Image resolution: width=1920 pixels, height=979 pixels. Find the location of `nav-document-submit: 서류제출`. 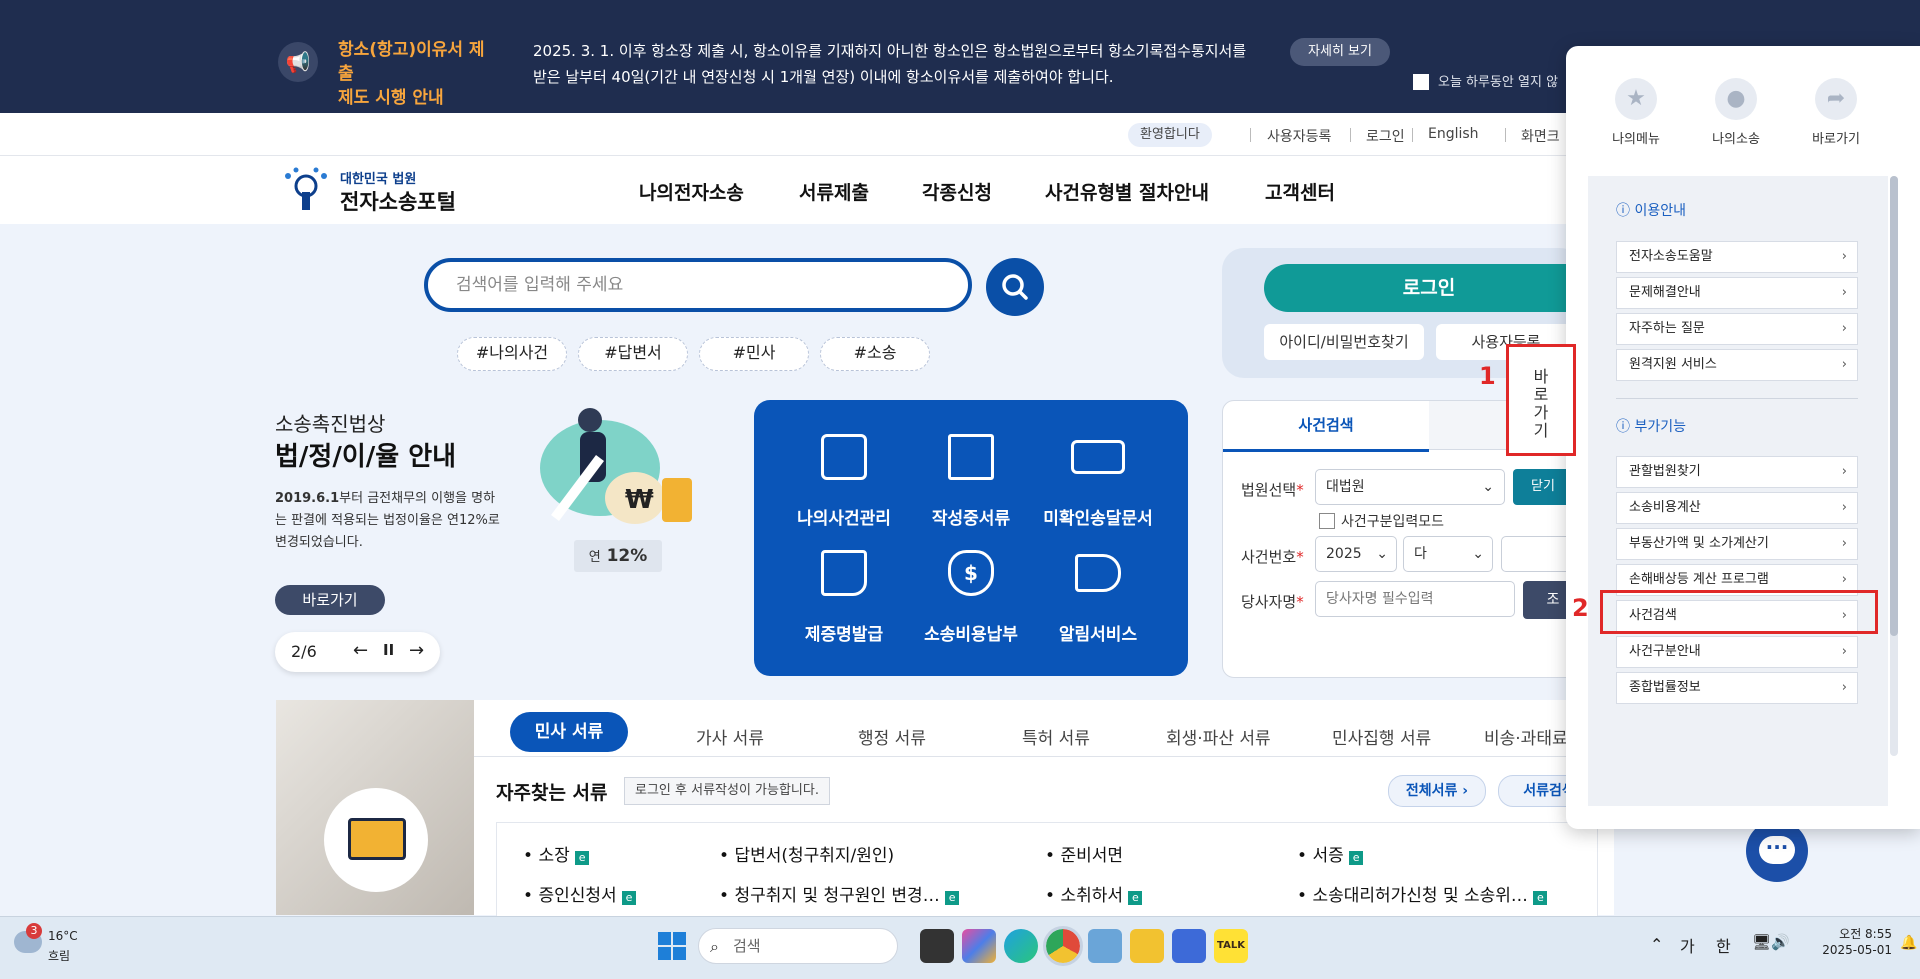

nav-document-submit: 서류제출 is located at coordinates (834, 191).